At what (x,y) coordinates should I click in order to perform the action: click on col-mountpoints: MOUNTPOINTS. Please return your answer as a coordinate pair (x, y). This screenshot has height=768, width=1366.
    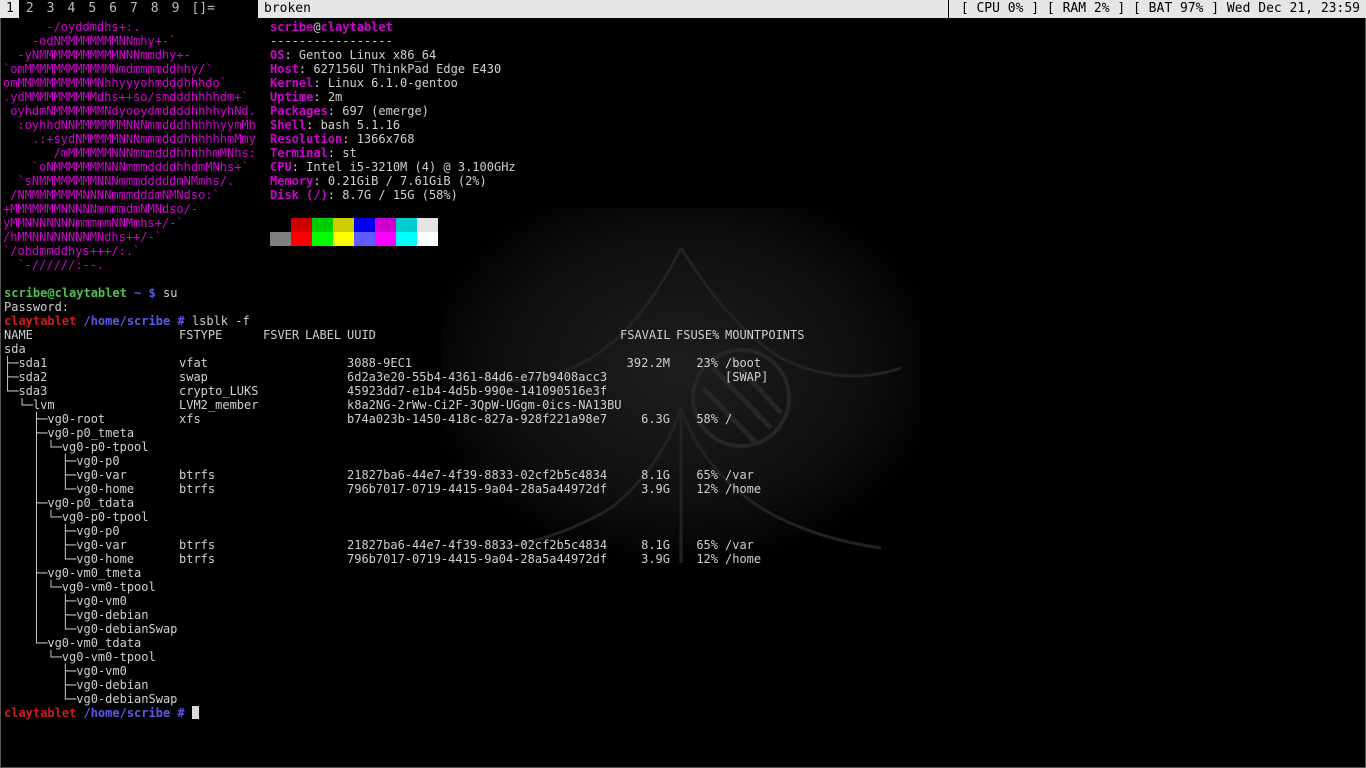
    Looking at the image, I should click on (765, 335).